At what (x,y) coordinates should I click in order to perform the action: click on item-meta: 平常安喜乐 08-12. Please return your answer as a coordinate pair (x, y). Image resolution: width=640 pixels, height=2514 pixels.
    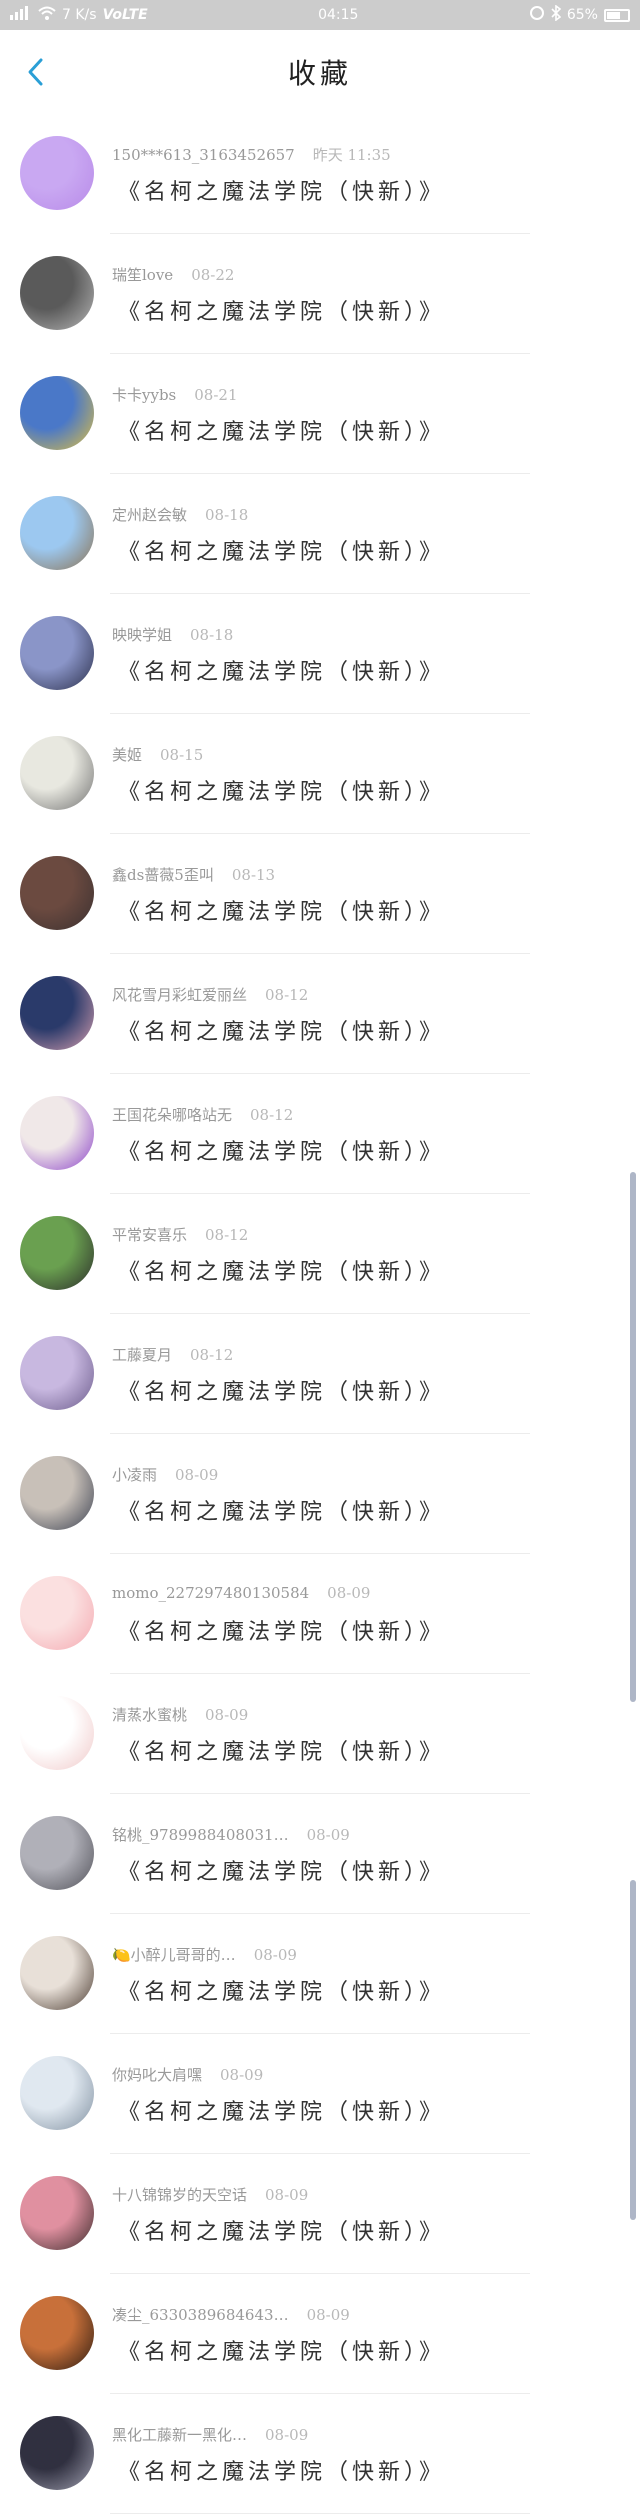
    Looking at the image, I should click on (180, 1234).